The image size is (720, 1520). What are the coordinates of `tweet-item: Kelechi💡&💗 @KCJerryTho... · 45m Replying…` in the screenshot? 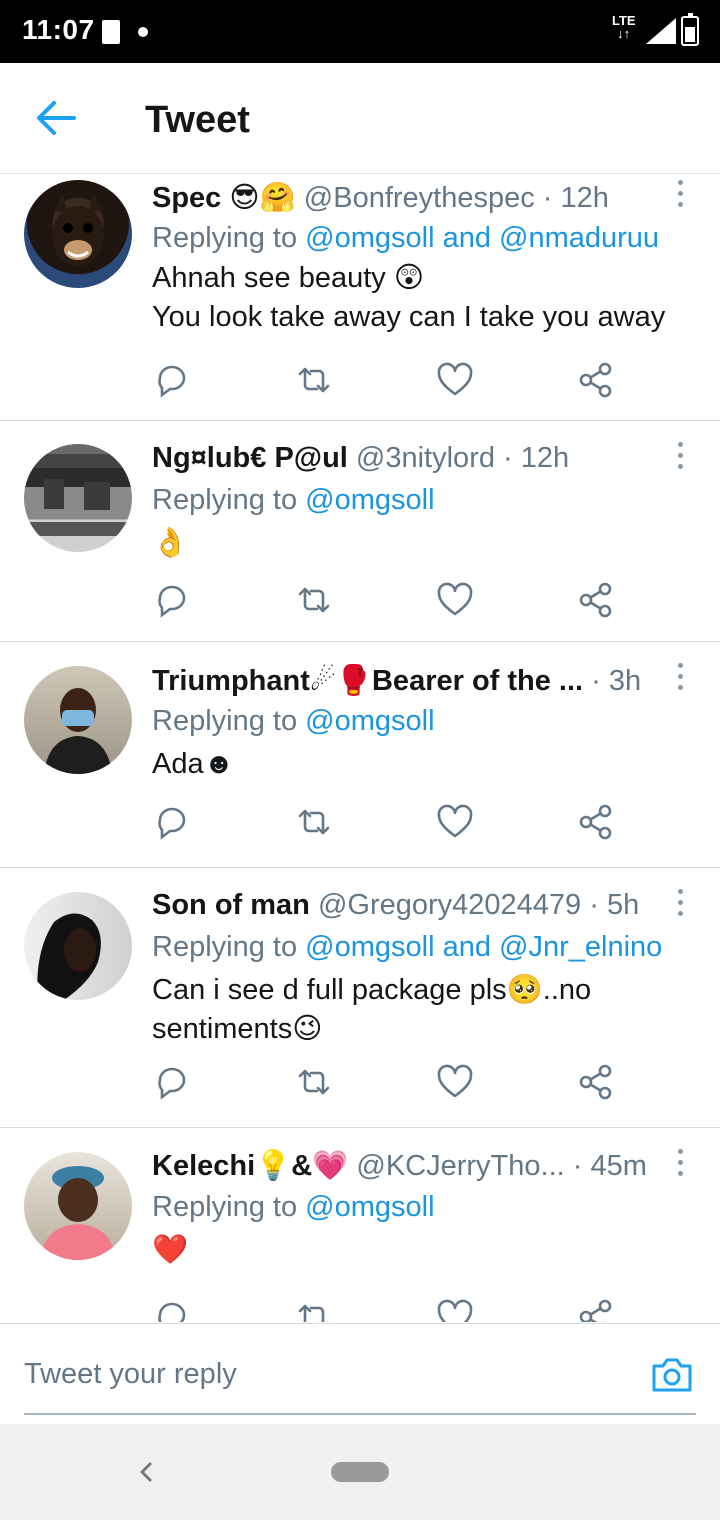 It's located at (360, 1224).